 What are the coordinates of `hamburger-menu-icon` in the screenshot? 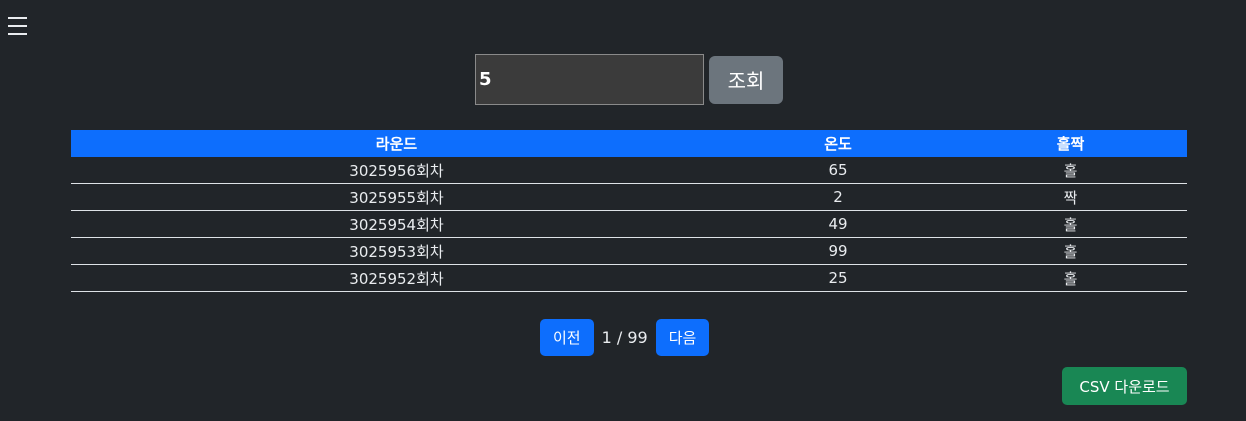 It's located at (18, 26).